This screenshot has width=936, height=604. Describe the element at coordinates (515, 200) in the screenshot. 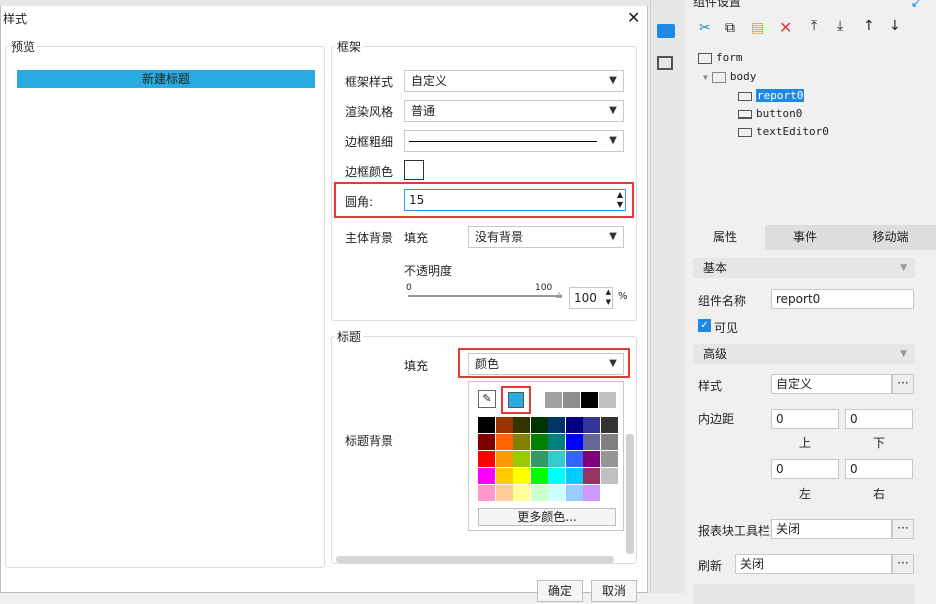

I see `radius-input: 15 ▲ ▼` at that location.